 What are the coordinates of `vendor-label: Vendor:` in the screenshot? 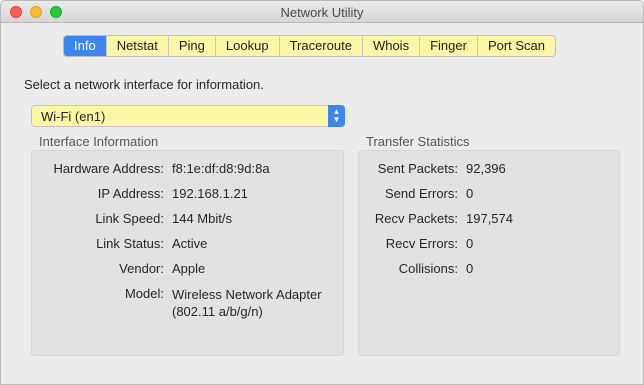 It's located at (141, 268).